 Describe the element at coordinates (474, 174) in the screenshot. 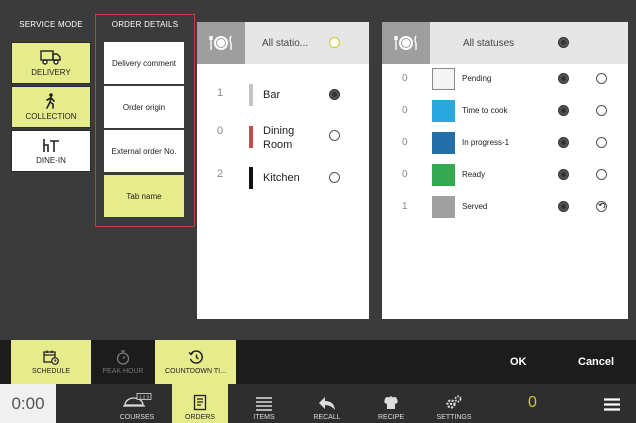

I see `status-name: Ready` at that location.